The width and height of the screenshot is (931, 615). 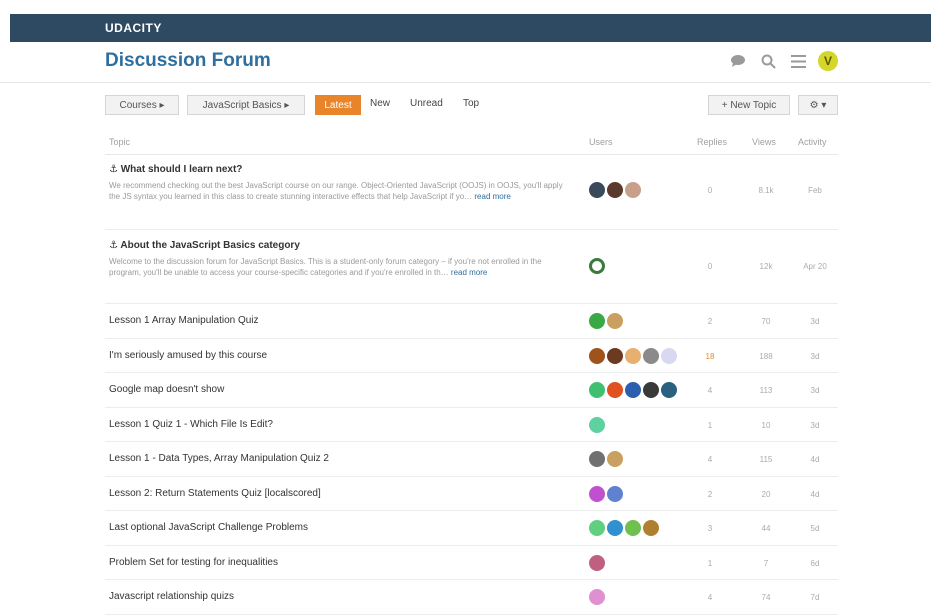 I want to click on topic-title-link: Javascript relationship quizs, so click(x=171, y=596).